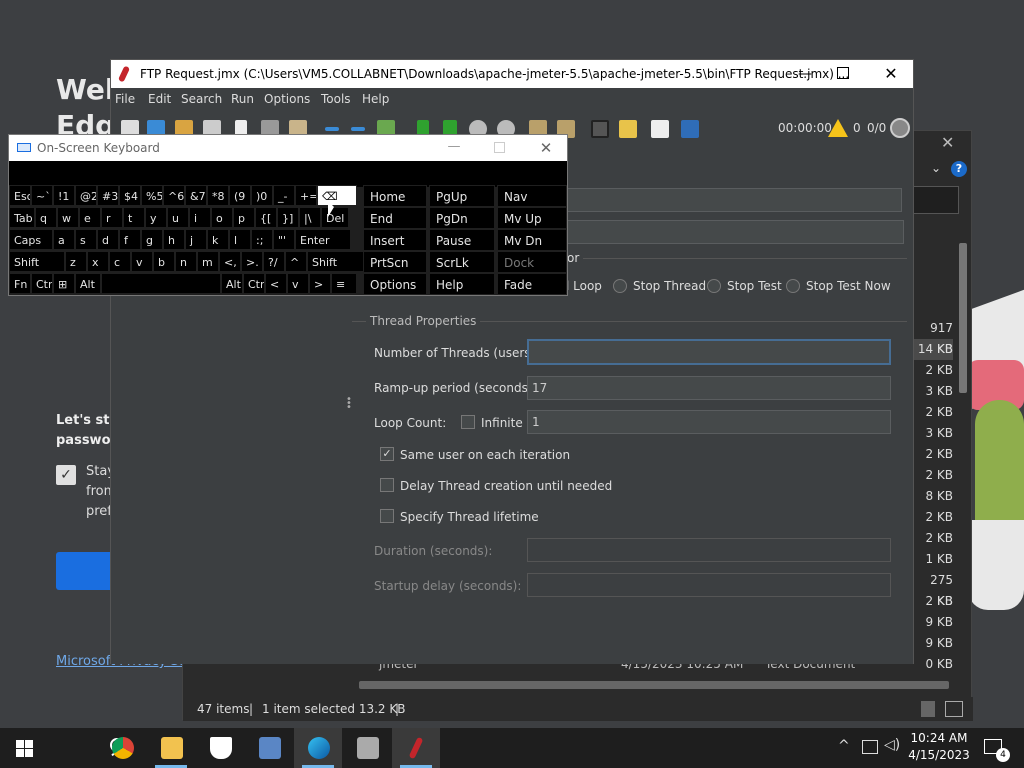  I want to click on osk-nav-key: Options, so click(395, 284).